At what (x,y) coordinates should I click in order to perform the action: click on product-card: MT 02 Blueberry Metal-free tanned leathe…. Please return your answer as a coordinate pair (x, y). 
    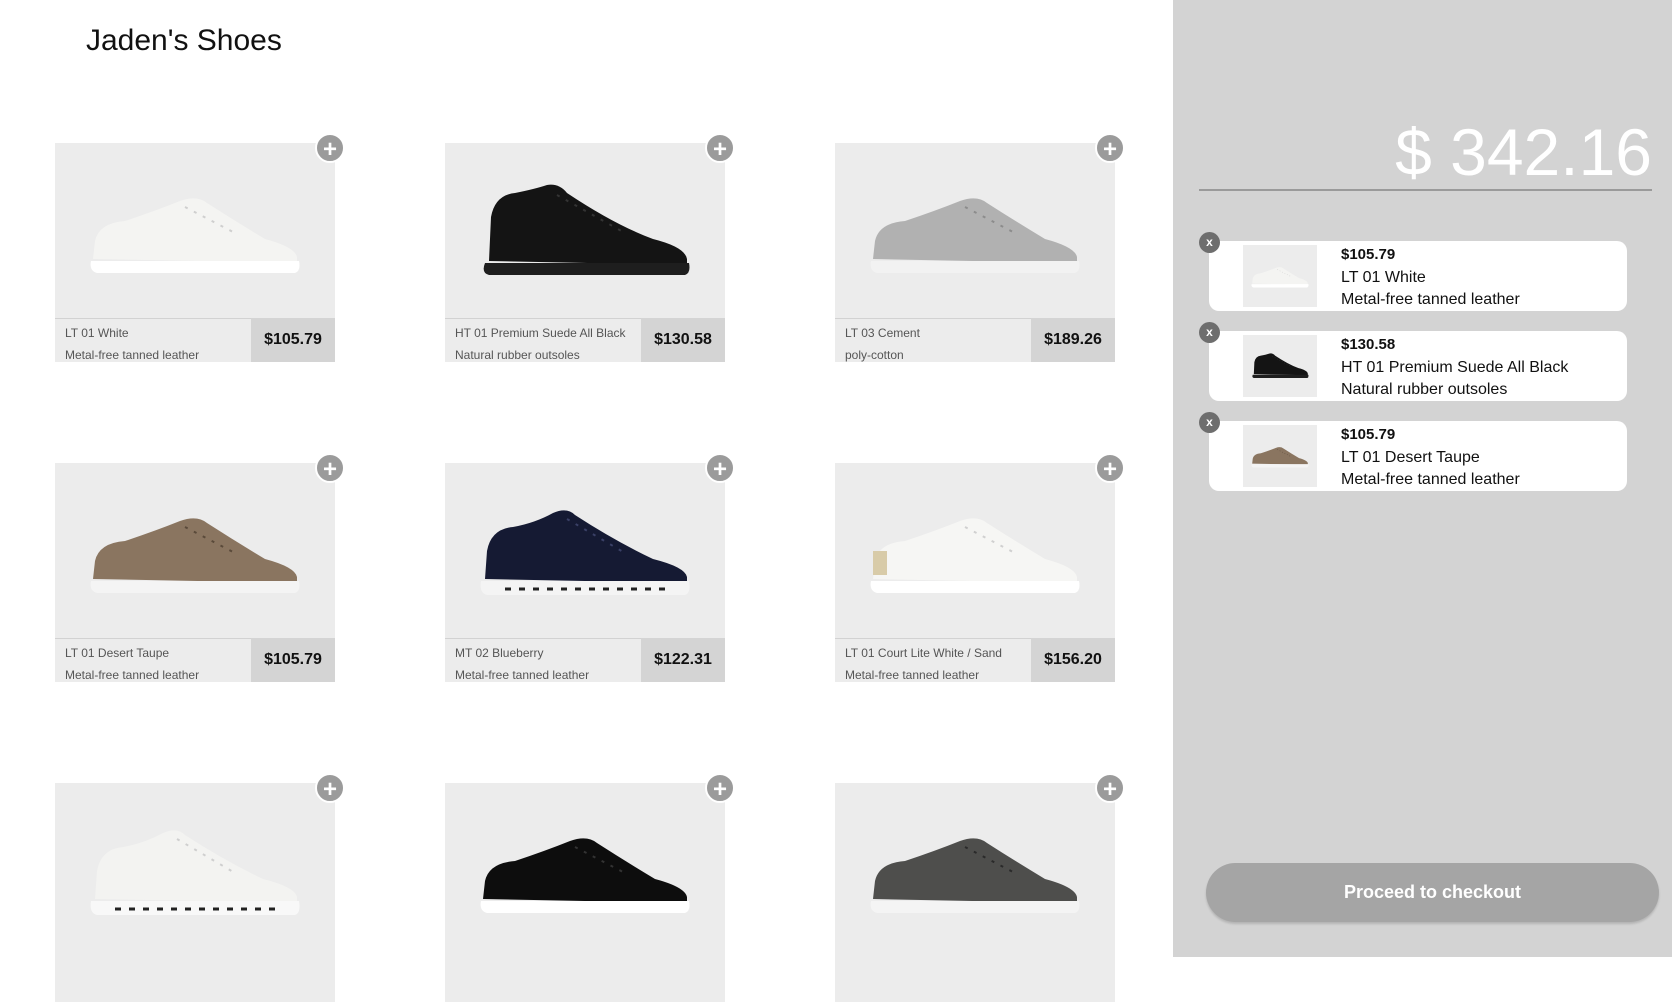
    Looking at the image, I should click on (590, 567).